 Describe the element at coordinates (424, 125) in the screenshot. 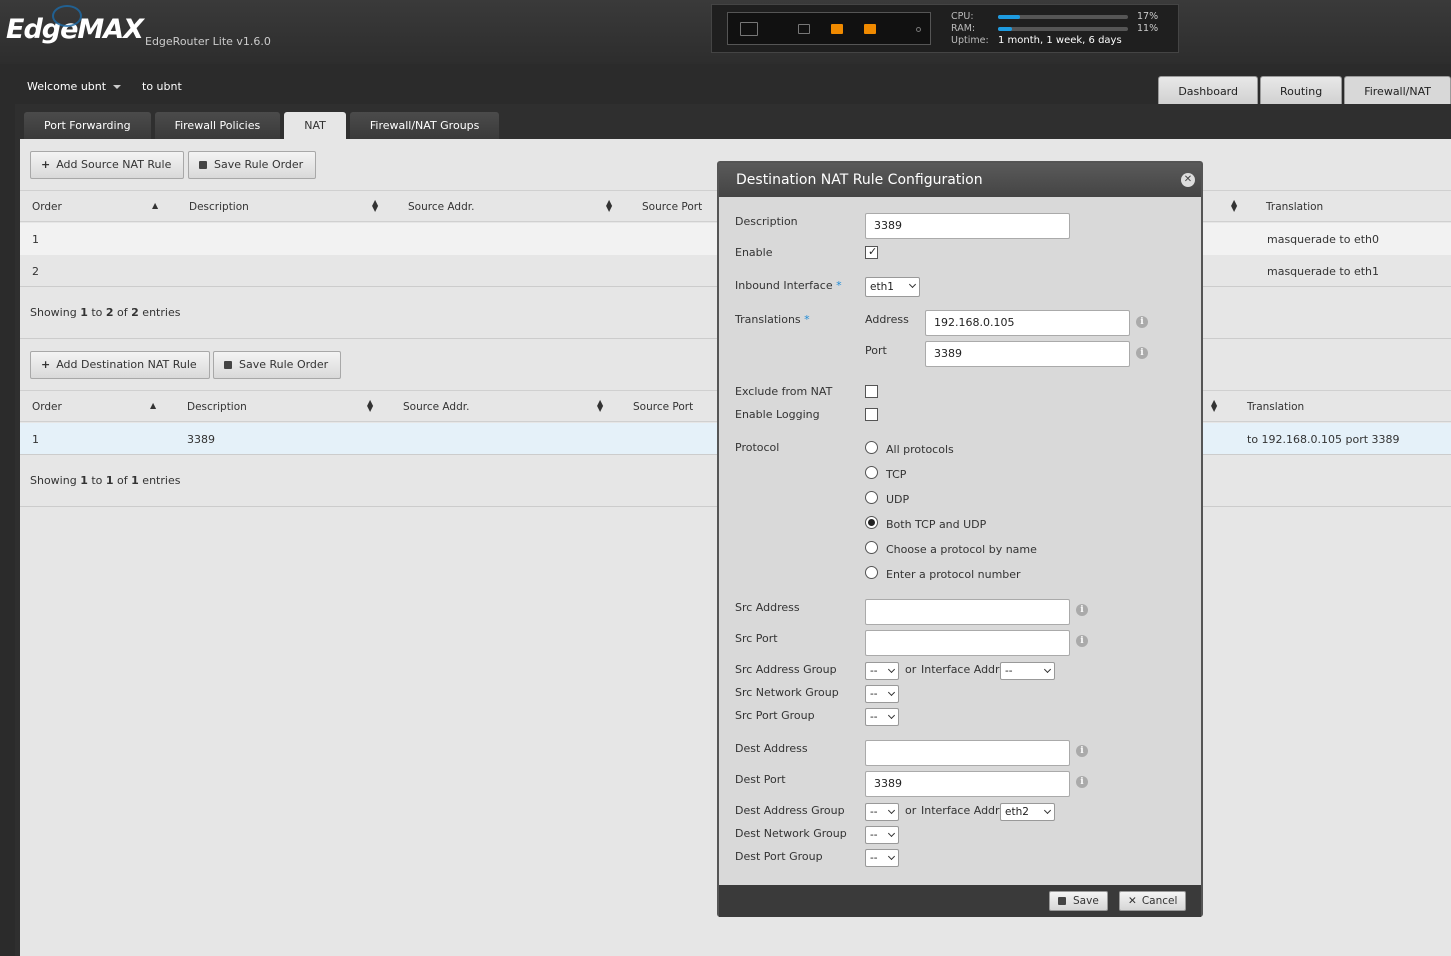

I see `subtab-firewall-nat-groups: Firewall/NAT Groups` at that location.